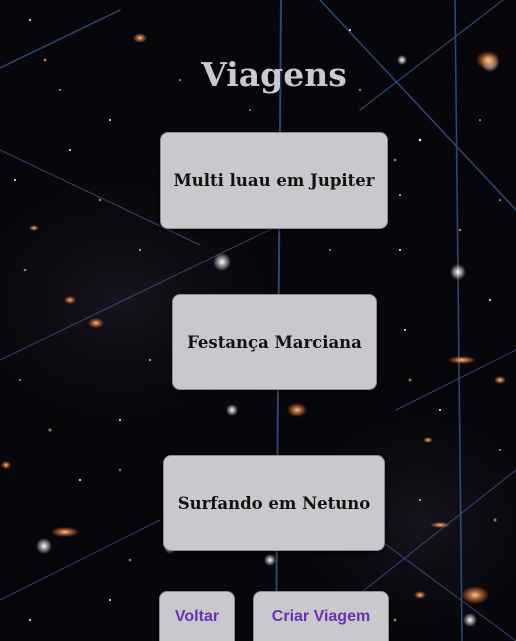 The width and height of the screenshot is (516, 641). Describe the element at coordinates (274, 180) in the screenshot. I see `trip-card-jupiter: Multi luau em Jupiter` at that location.